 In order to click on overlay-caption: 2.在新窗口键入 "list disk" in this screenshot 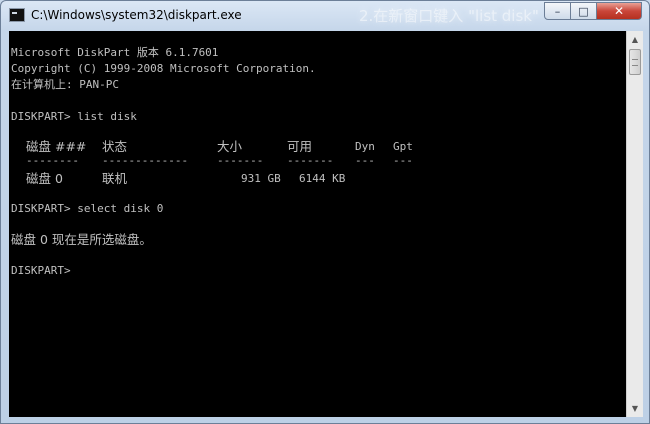, I will do `click(449, 16)`.